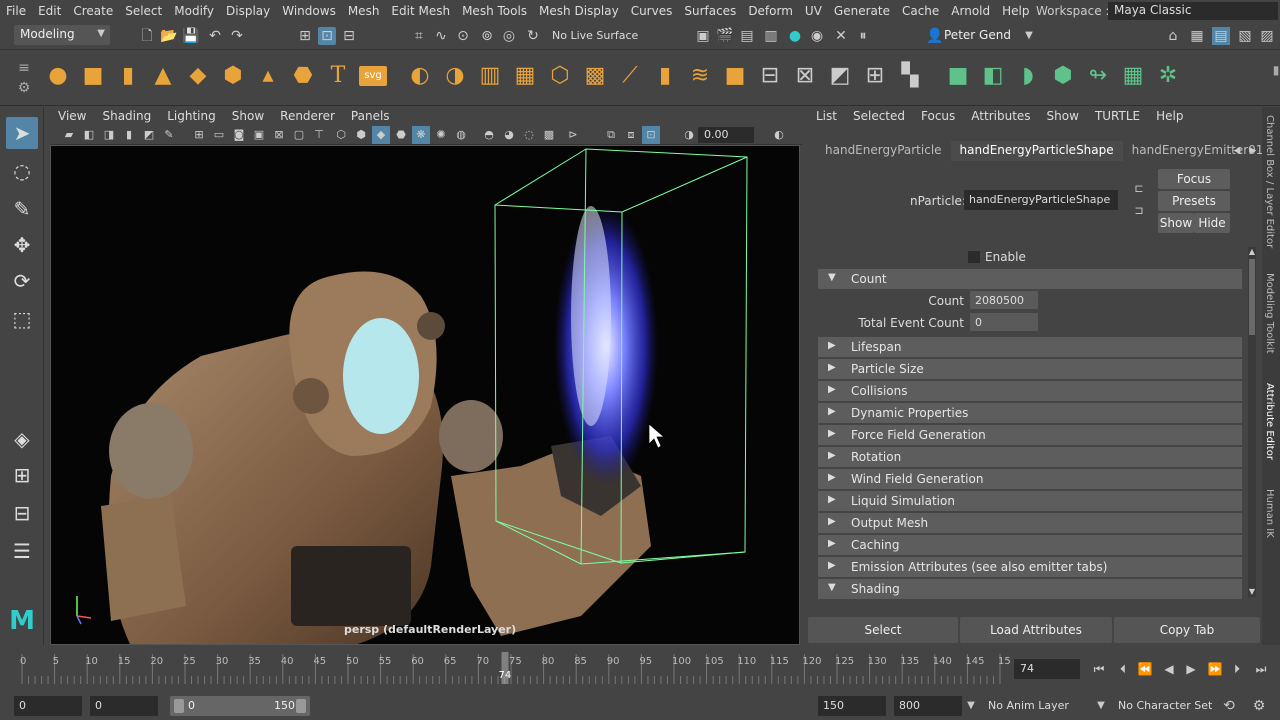 The width and height of the screenshot is (1280, 720). Describe the element at coordinates (199, 135) in the screenshot. I see `grid-icon: ⊞` at that location.